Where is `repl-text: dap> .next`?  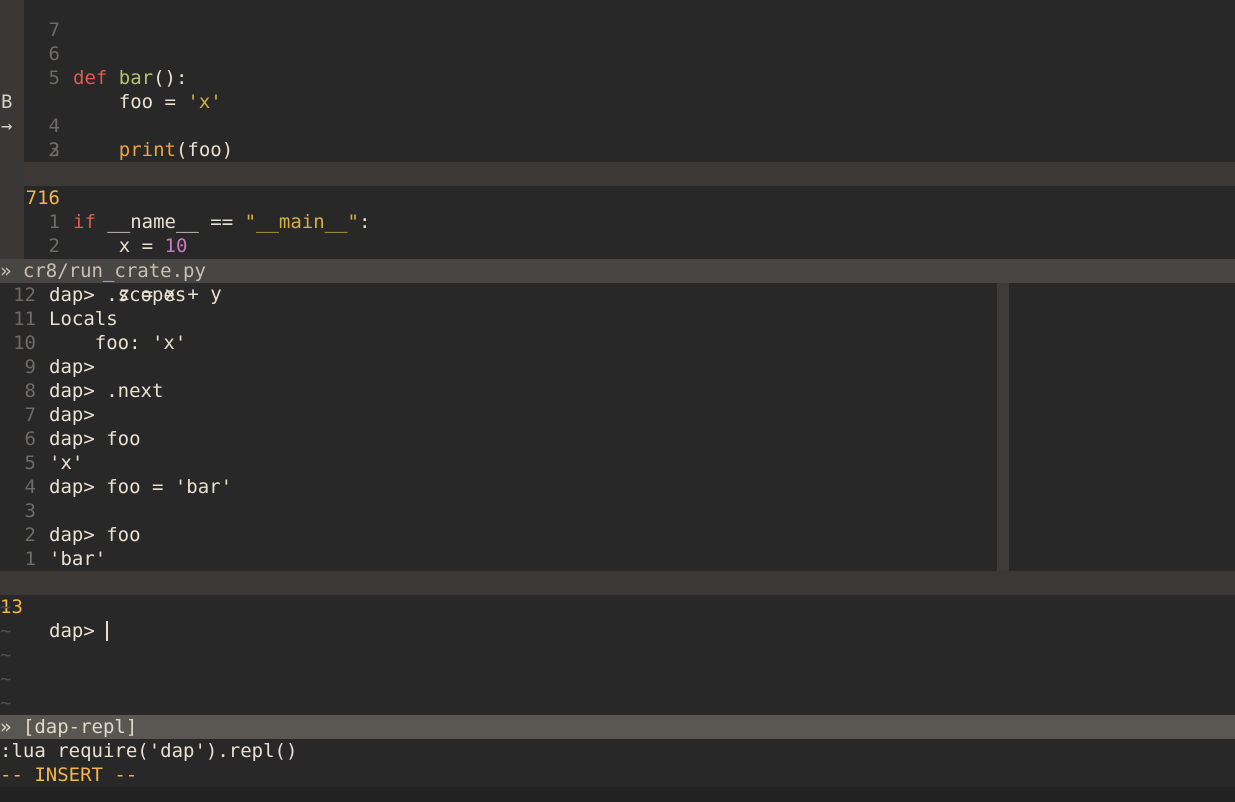
repl-text: dap> .next is located at coordinates (106, 391).